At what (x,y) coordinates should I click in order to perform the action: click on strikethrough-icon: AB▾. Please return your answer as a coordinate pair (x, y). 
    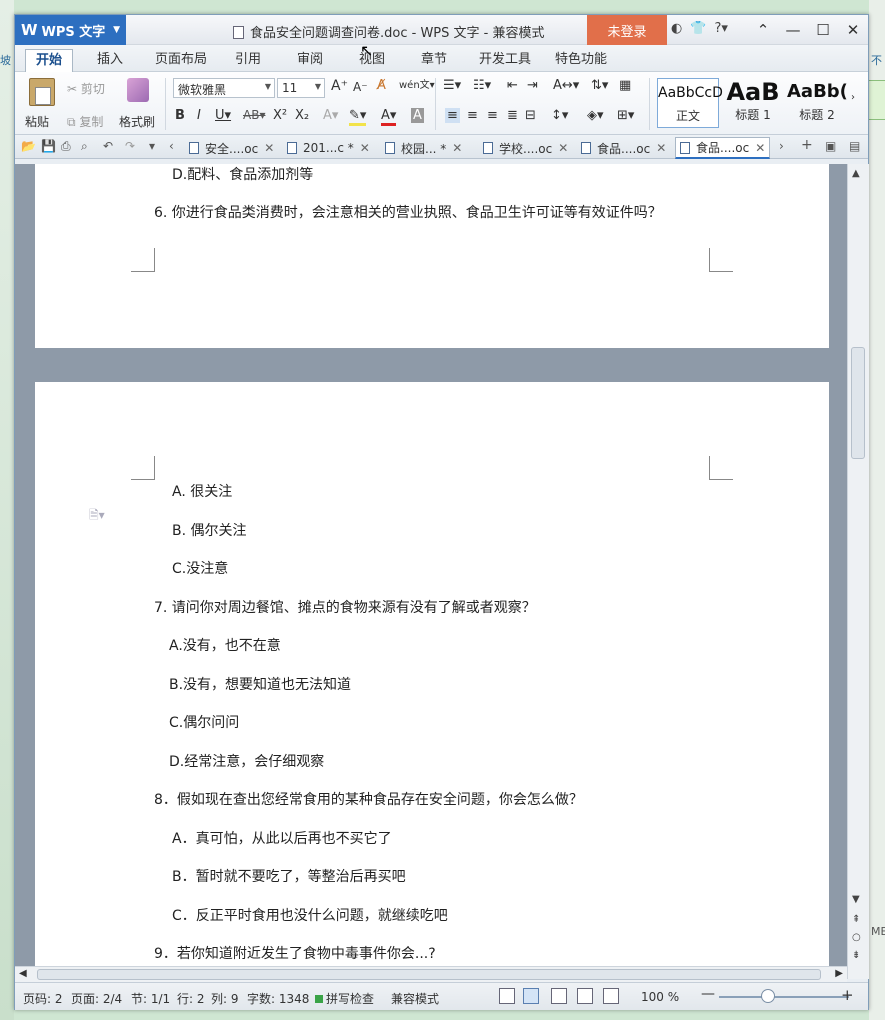
    Looking at the image, I should click on (254, 115).